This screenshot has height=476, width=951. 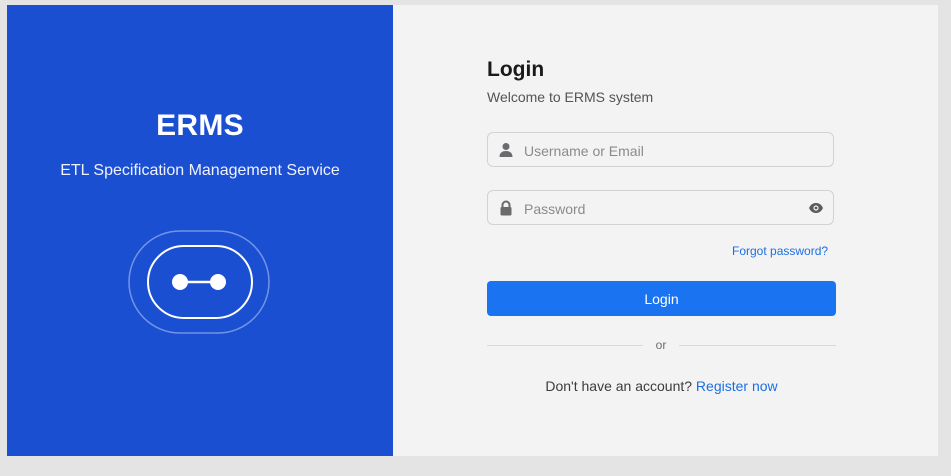 I want to click on connector-logo-icon, so click(x=199, y=282).